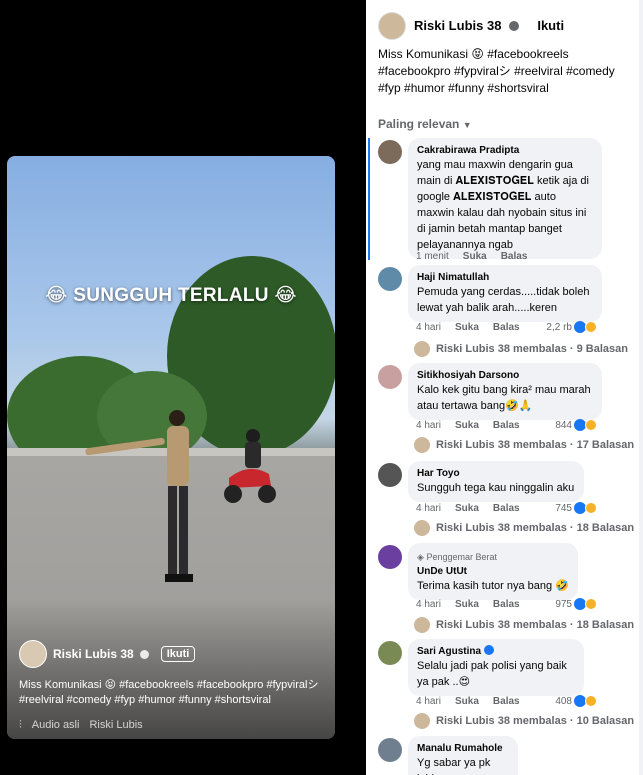 The width and height of the screenshot is (643, 775). Describe the element at coordinates (81, 725) in the screenshot. I see `video-audio: ⫶ Audio asli Riski Lubis` at that location.